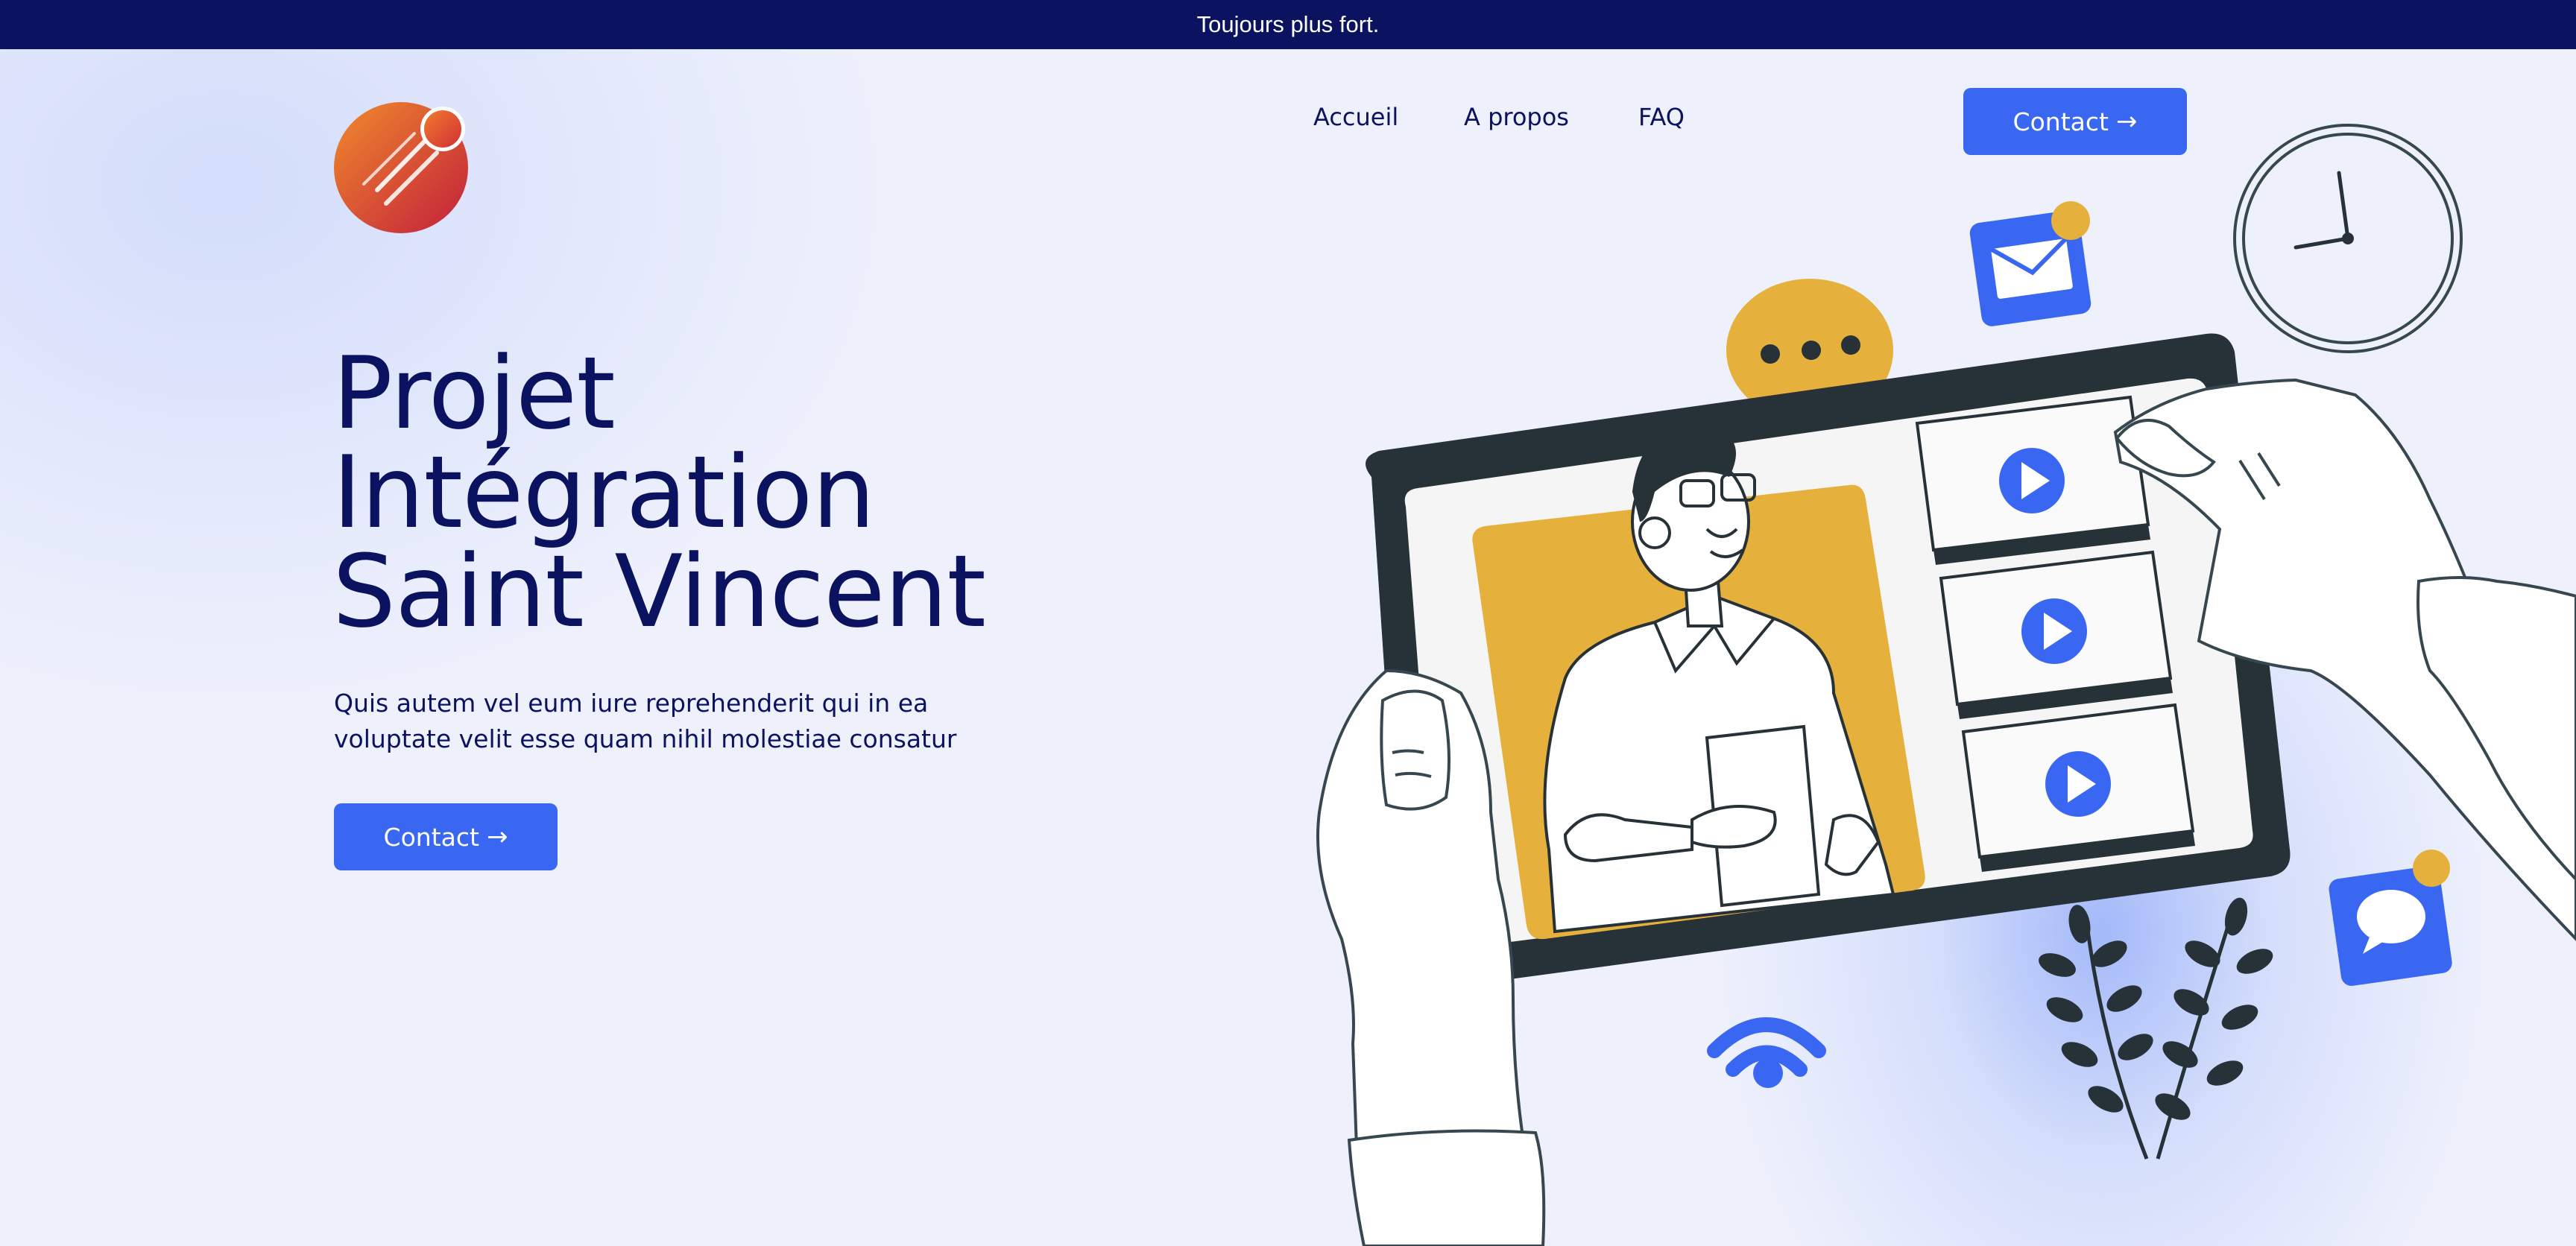 Image resolution: width=2576 pixels, height=1246 pixels. I want to click on hero-title-line-2: Intégration, so click(603, 492).